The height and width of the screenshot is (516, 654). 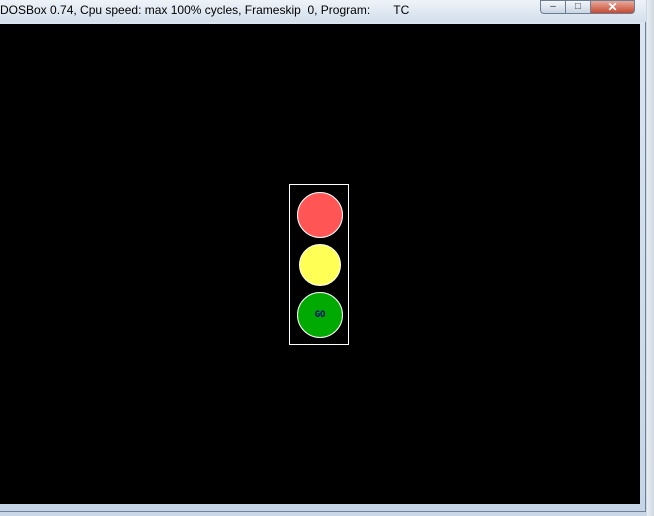 I want to click on yellow-lamp, so click(x=320, y=265).